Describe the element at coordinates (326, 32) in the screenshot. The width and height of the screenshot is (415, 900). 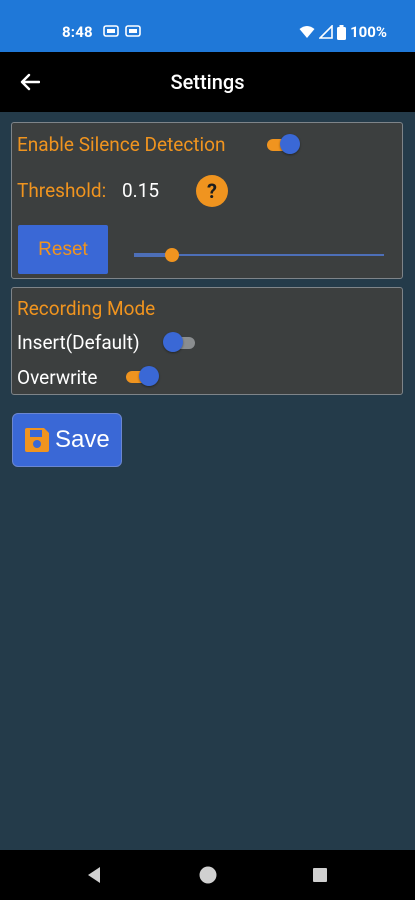
I see `cellular-signal-icon` at that location.